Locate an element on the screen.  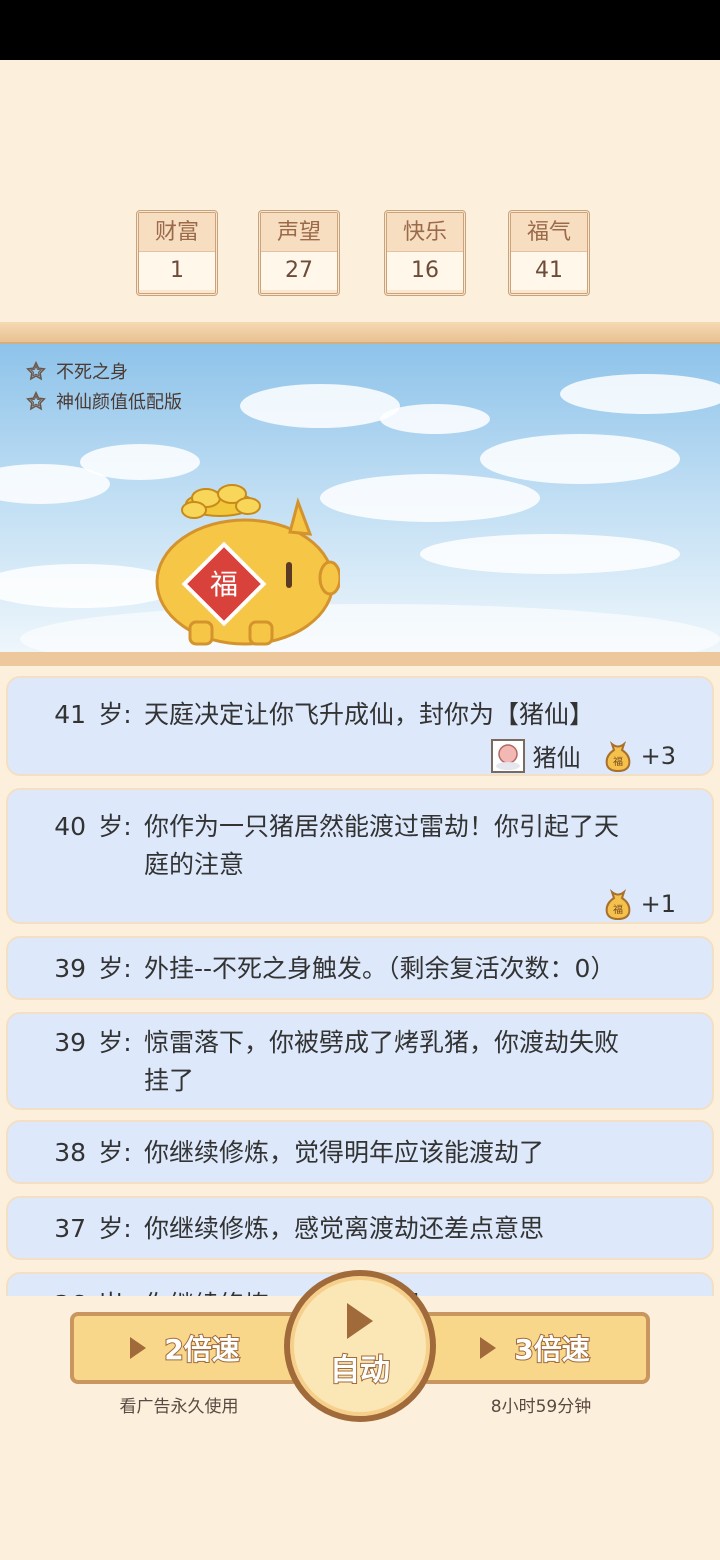
stat-fortune: 福气 41 is located at coordinates (549, 253).